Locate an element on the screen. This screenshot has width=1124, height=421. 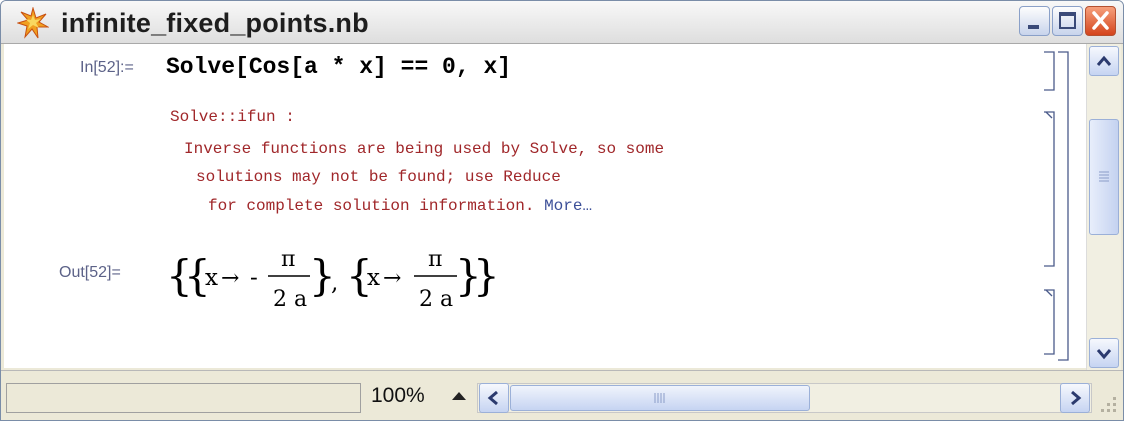
denominator-1: 2 a is located at coordinates (290, 299).